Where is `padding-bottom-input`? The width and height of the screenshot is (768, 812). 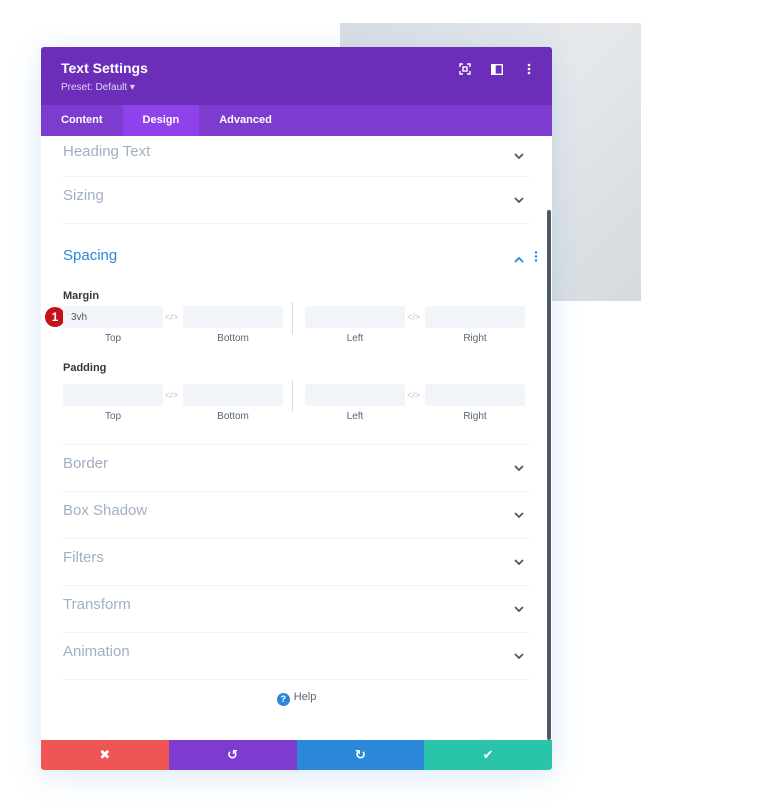 padding-bottom-input is located at coordinates (233, 395).